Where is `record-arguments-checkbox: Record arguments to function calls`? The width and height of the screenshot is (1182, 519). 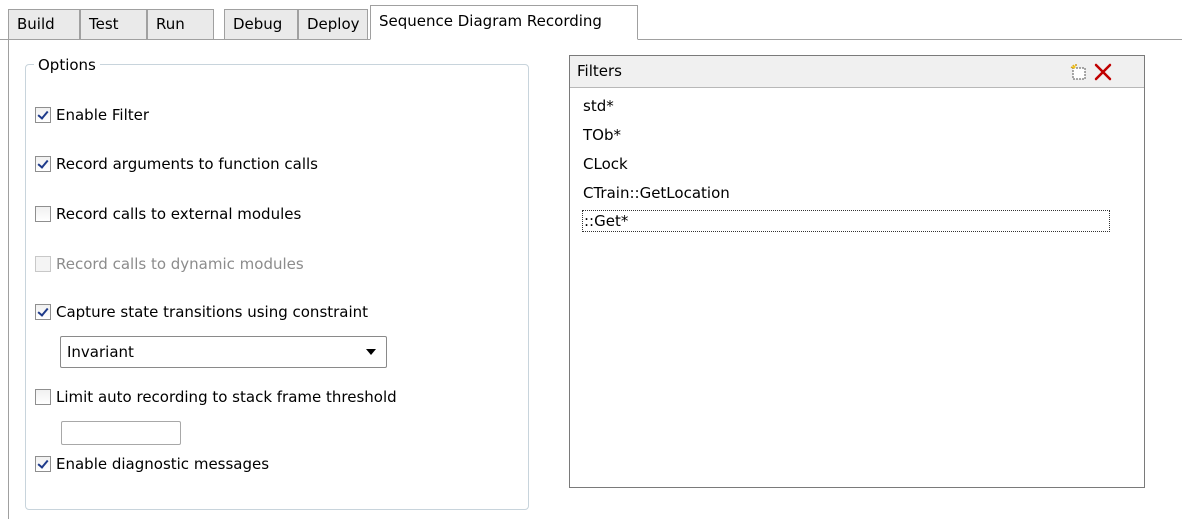
record-arguments-checkbox: Record arguments to function calls is located at coordinates (176, 164).